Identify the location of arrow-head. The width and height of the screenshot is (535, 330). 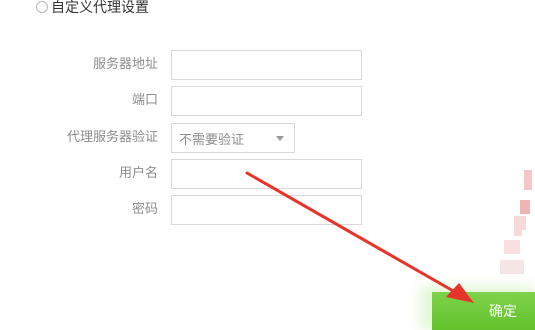
(460, 293).